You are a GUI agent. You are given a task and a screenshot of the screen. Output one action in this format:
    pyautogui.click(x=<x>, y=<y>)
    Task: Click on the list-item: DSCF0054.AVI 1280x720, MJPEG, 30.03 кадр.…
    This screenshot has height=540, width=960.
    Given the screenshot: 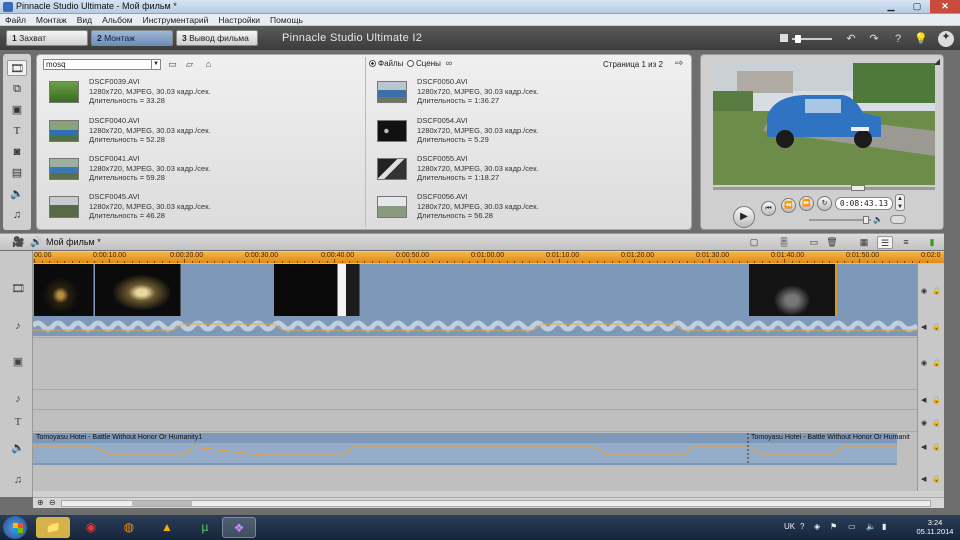 What is the action you would take?
    pyautogui.click(x=527, y=133)
    